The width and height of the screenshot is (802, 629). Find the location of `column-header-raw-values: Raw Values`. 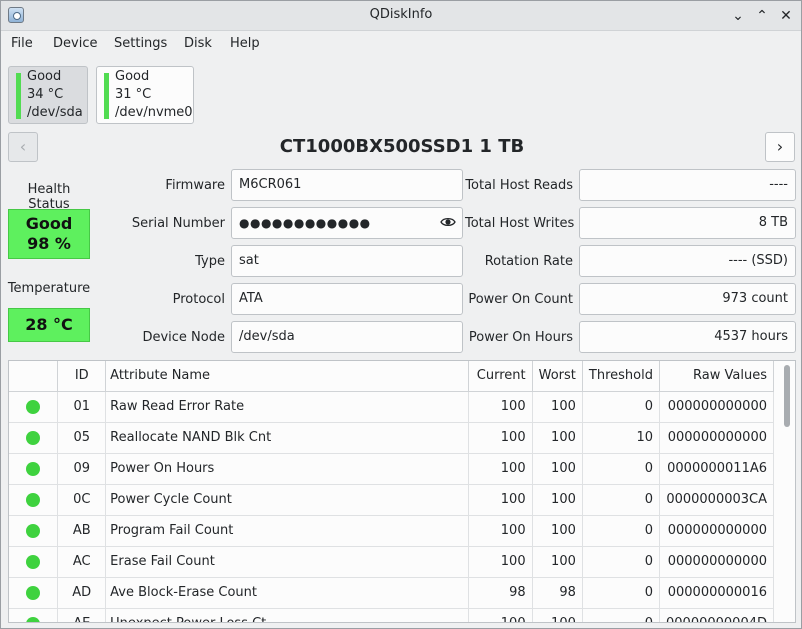

column-header-raw-values: Raw Values is located at coordinates (716, 376).